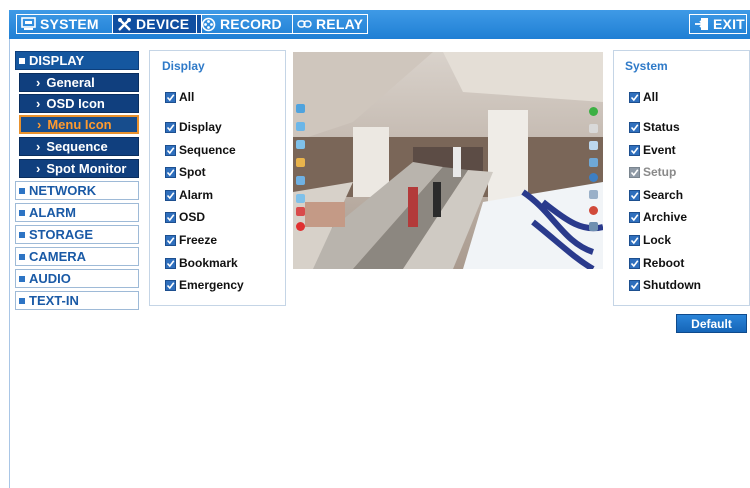  I want to click on checkbox-label: Freeze, so click(198, 240).